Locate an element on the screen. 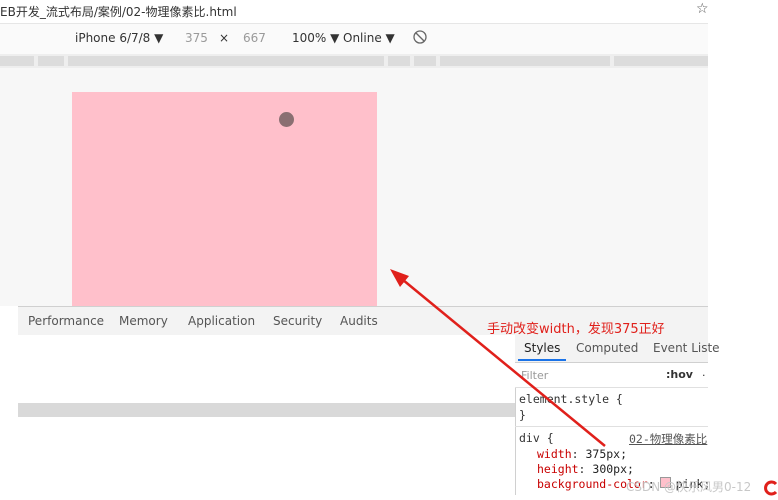  annotation-text: 手动改变width，发现375正好 is located at coordinates (576, 329).